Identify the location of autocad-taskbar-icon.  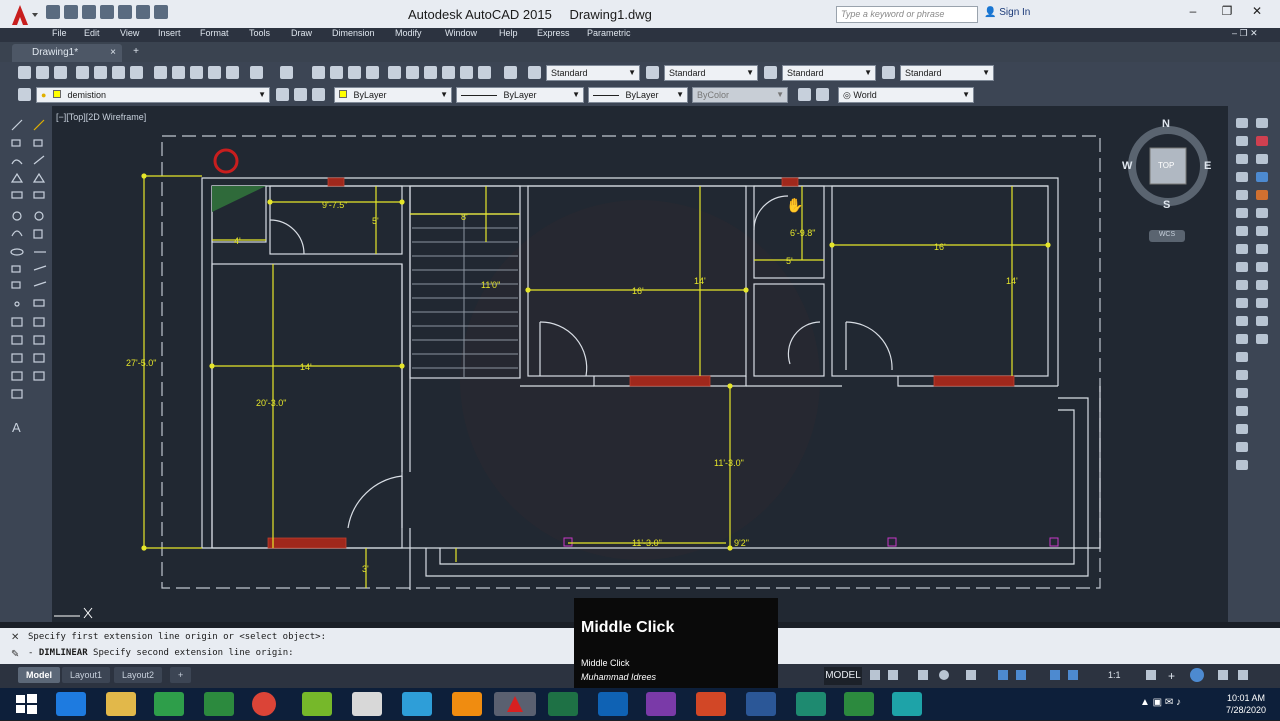
(515, 704).